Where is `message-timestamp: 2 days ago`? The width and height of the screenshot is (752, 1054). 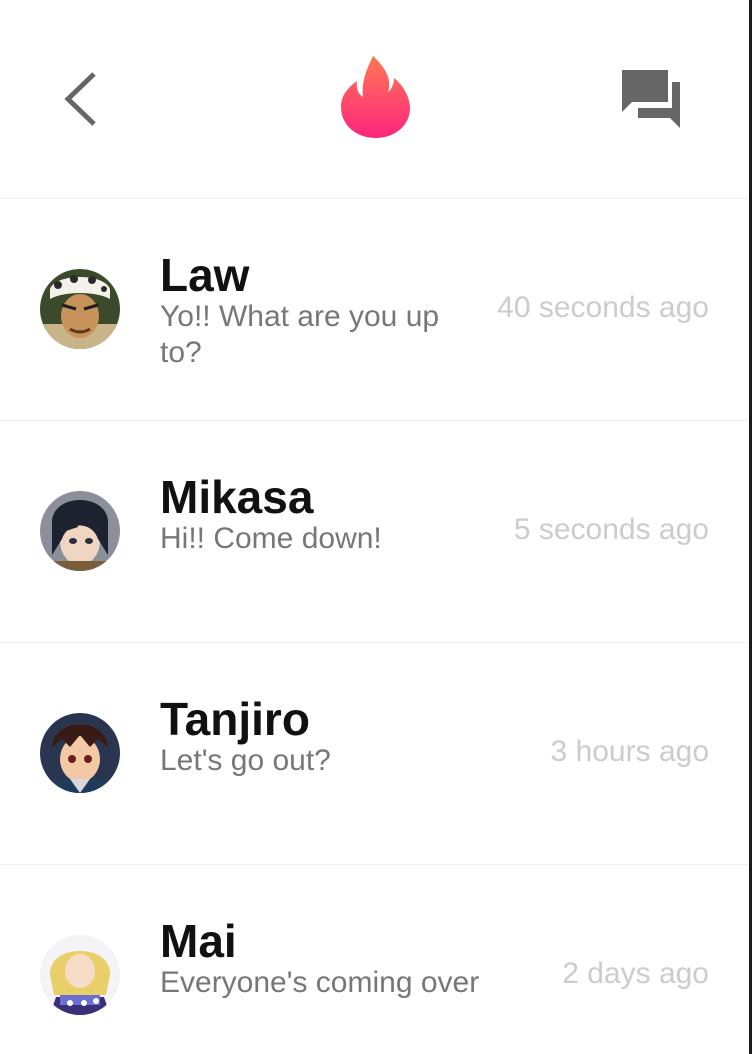 message-timestamp: 2 days ago is located at coordinates (635, 973).